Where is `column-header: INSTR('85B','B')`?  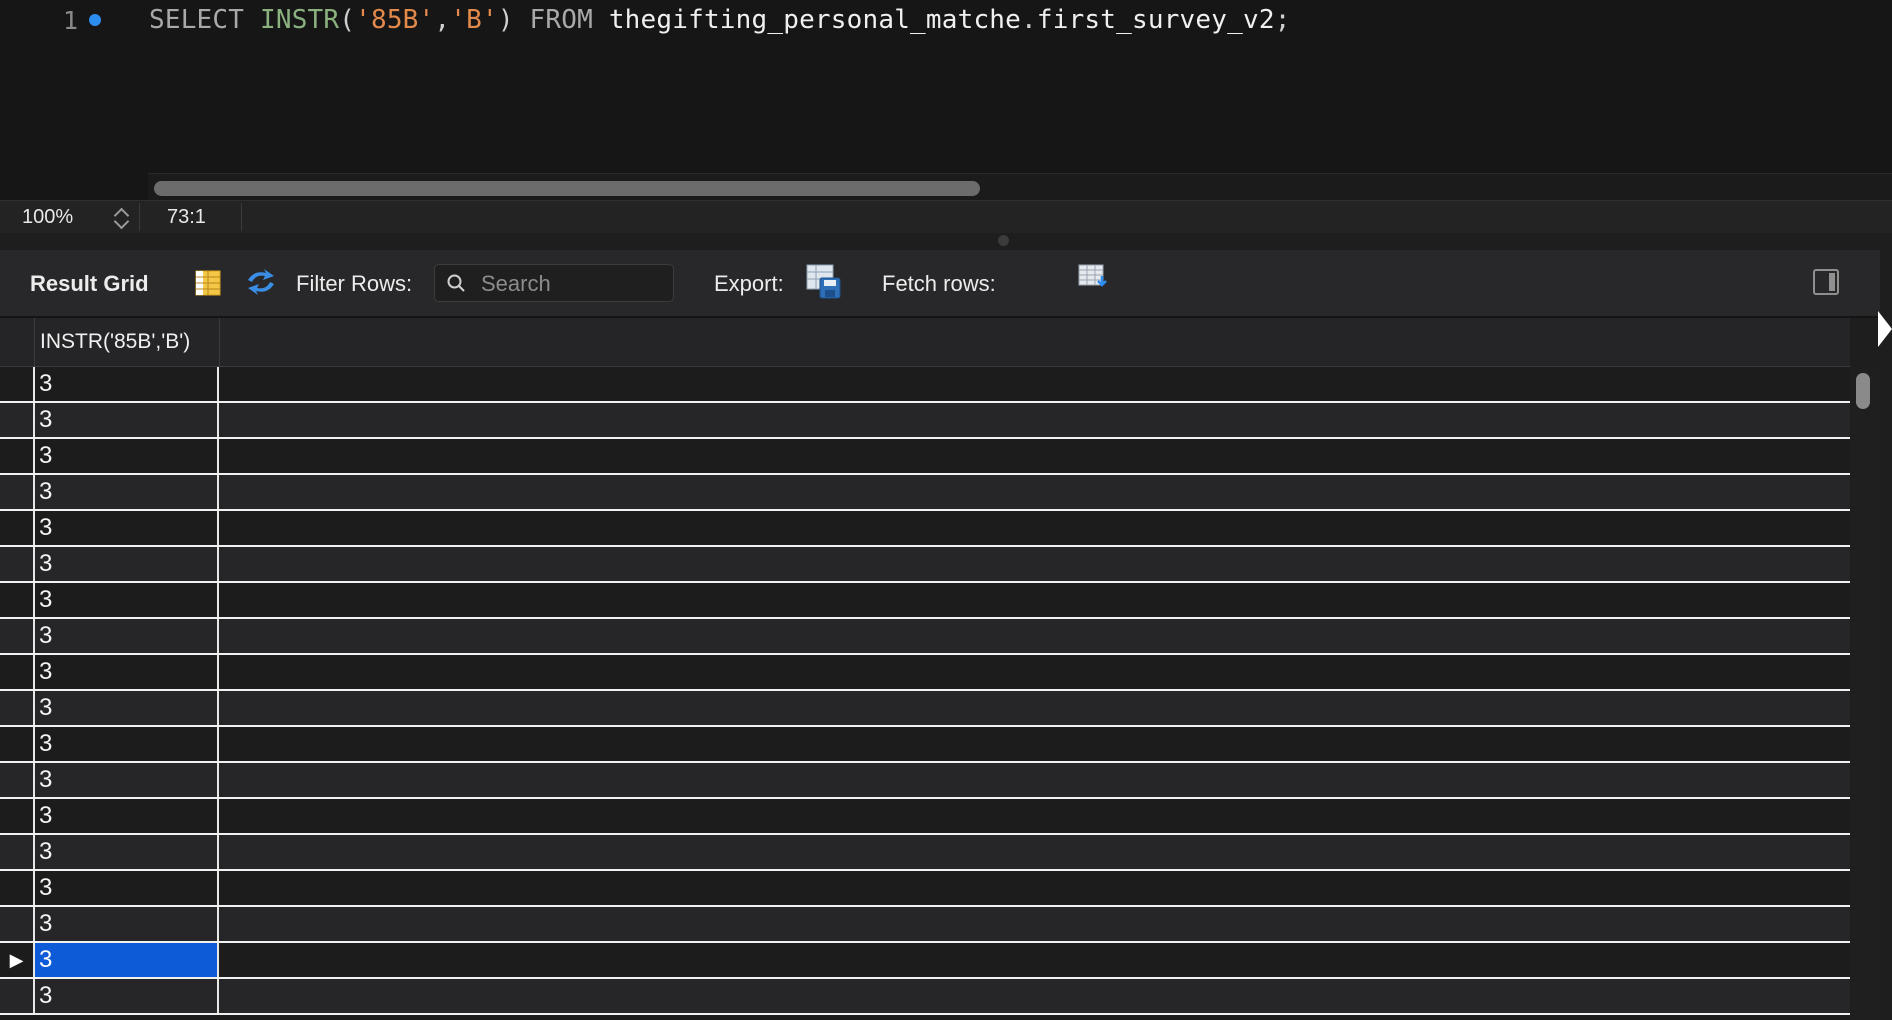
column-header: INSTR('85B','B') is located at coordinates (127, 342).